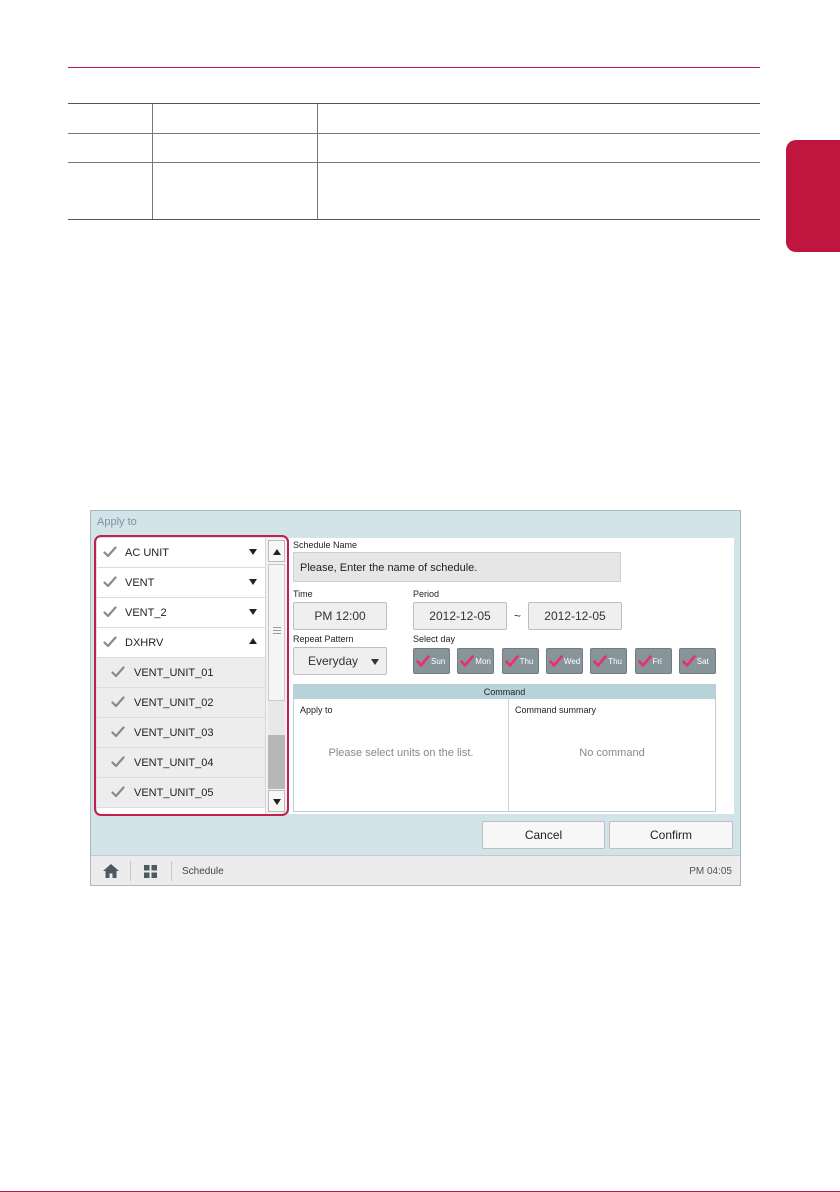 The height and width of the screenshot is (1192, 840). I want to click on scroll-down-button, so click(276, 801).